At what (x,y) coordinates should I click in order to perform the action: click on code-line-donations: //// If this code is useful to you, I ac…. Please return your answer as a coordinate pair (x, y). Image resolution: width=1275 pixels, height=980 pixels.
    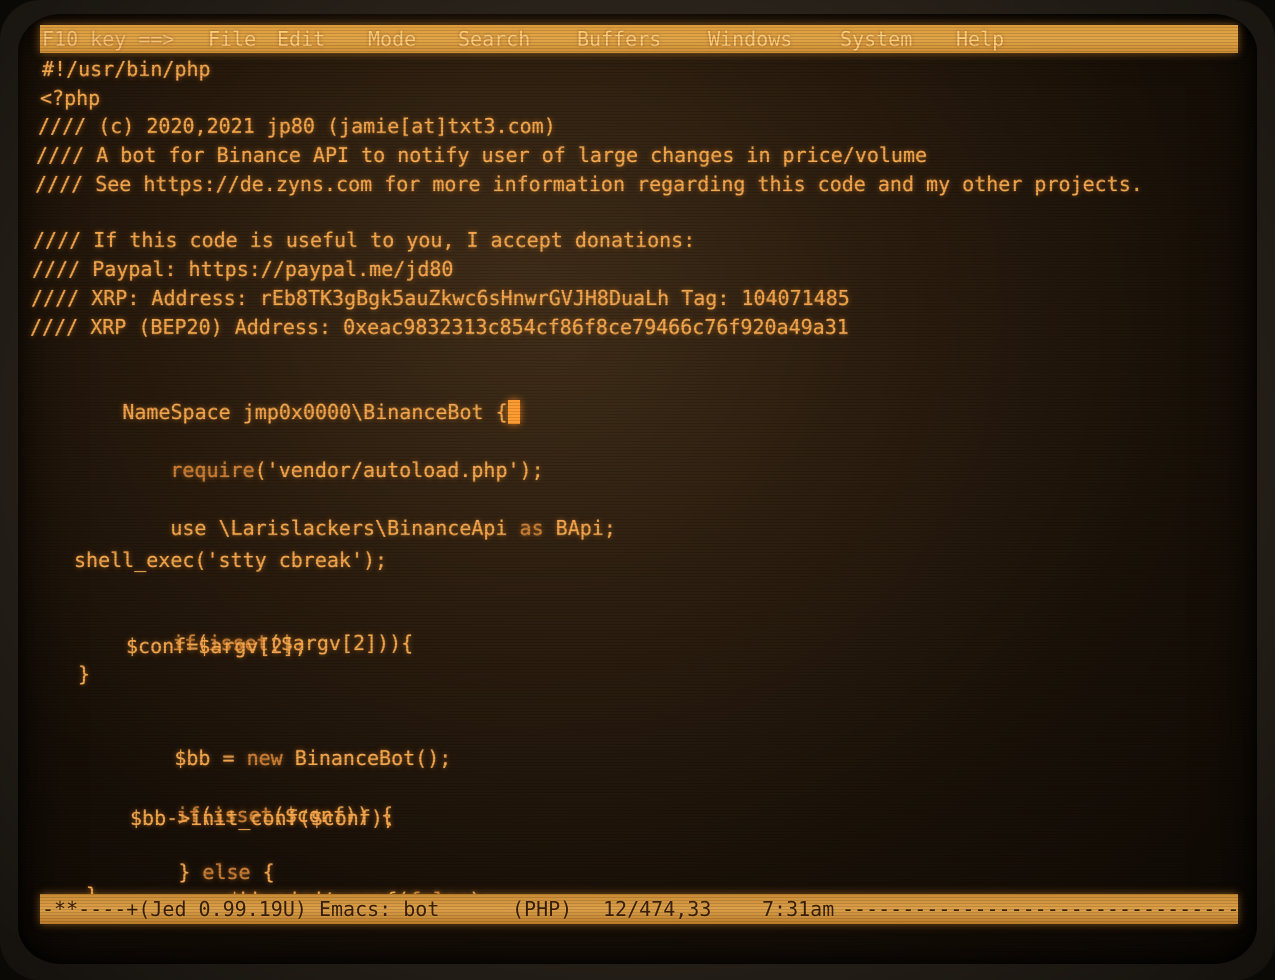
    Looking at the image, I should click on (364, 240).